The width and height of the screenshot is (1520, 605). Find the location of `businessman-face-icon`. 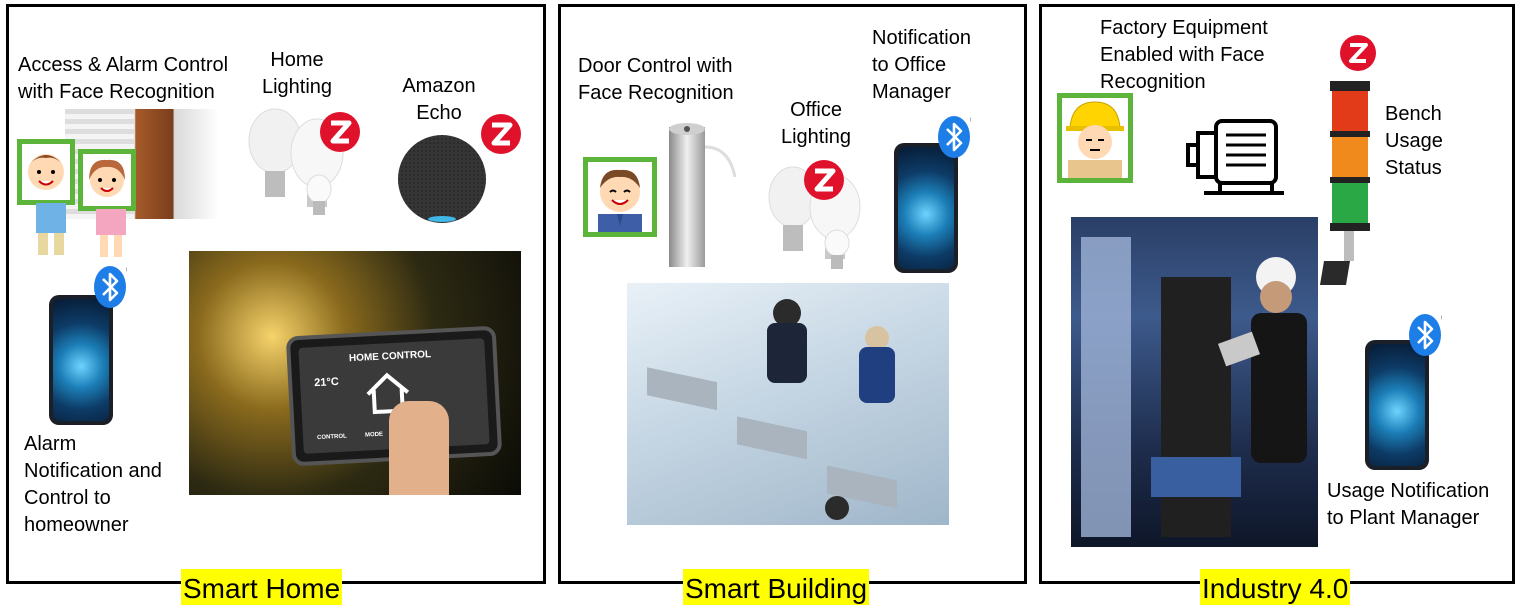

businessman-face-icon is located at coordinates (620, 200).